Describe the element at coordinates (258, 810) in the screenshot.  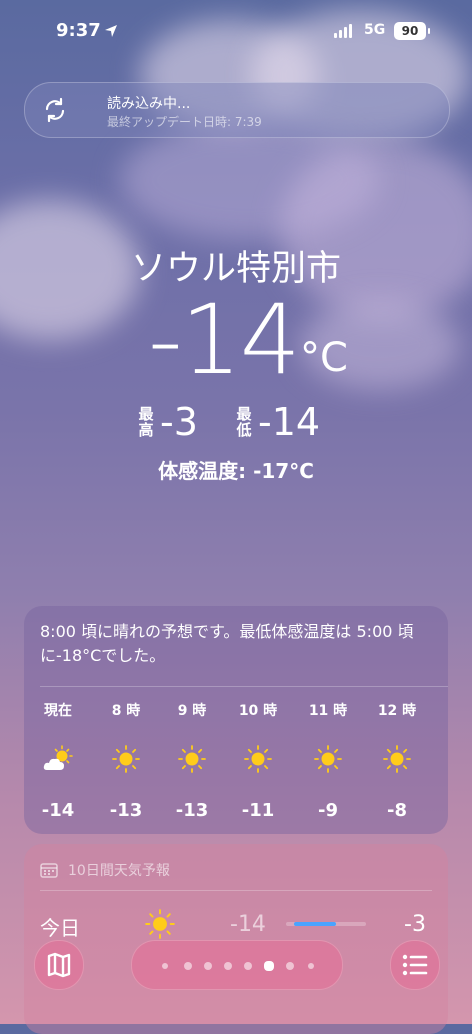
I see `hour-temp: -11` at that location.